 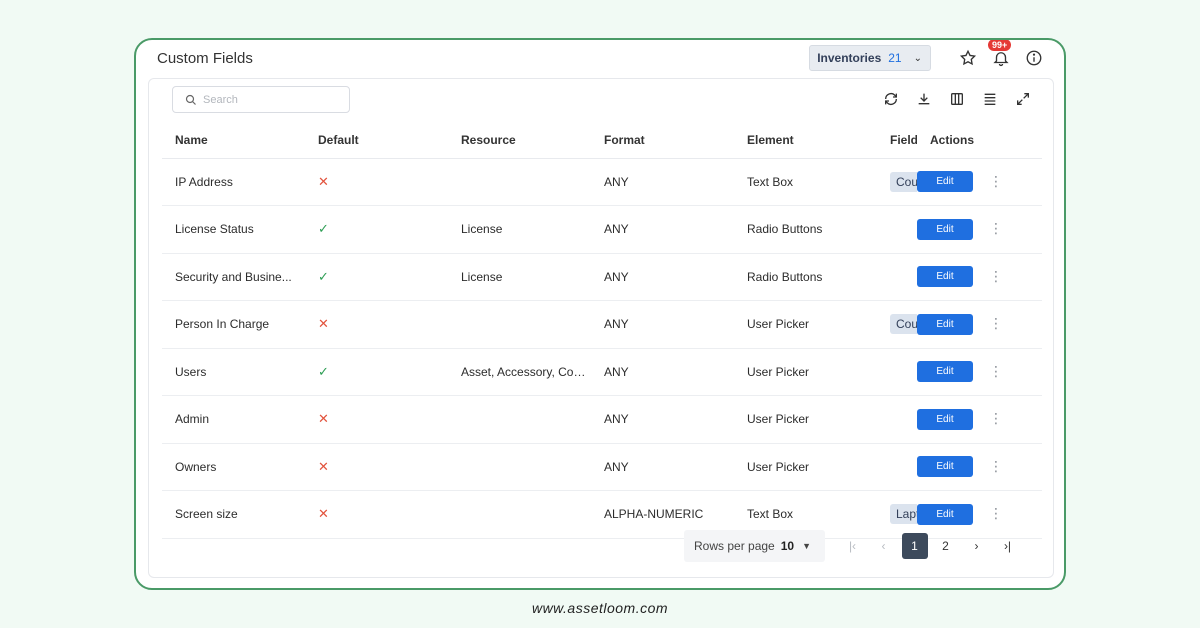 I want to click on cell-resource: License, so click(x=519, y=229).